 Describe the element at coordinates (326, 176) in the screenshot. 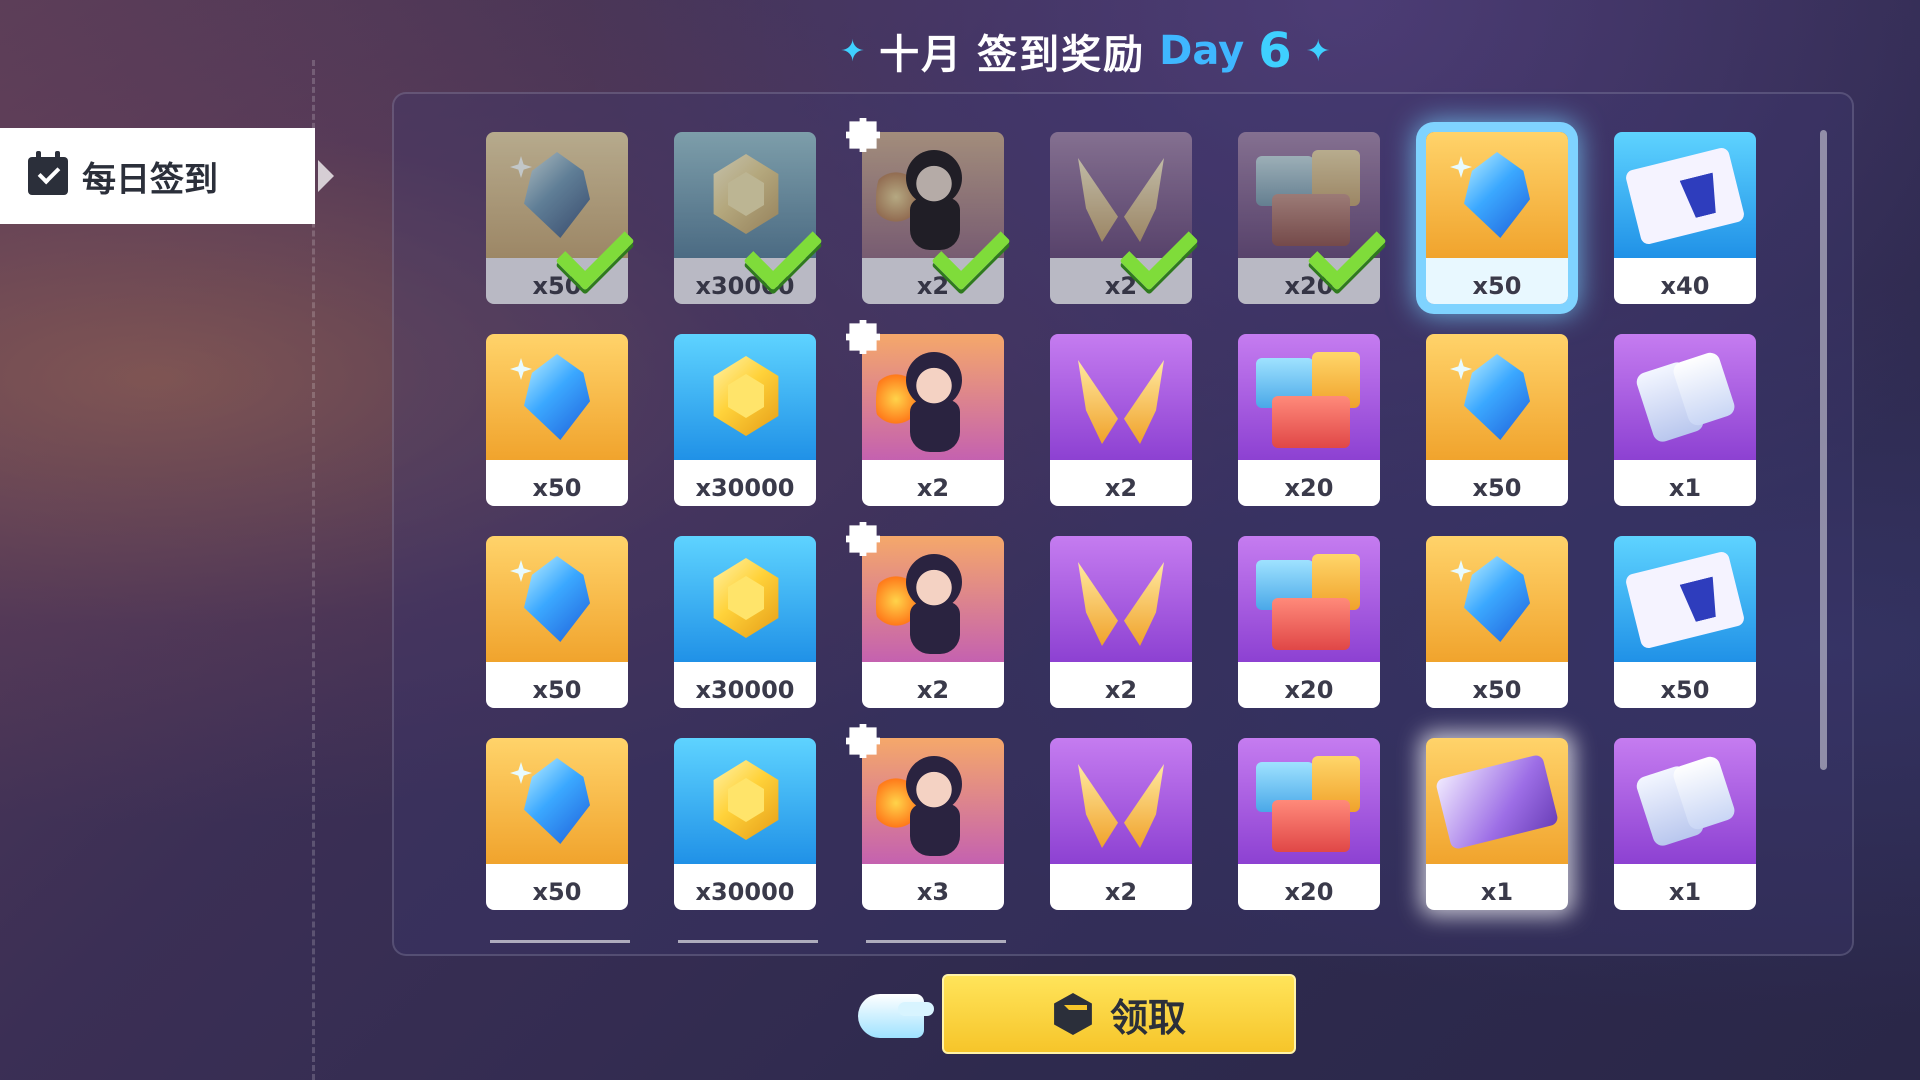

I see `chevron-right-icon` at that location.